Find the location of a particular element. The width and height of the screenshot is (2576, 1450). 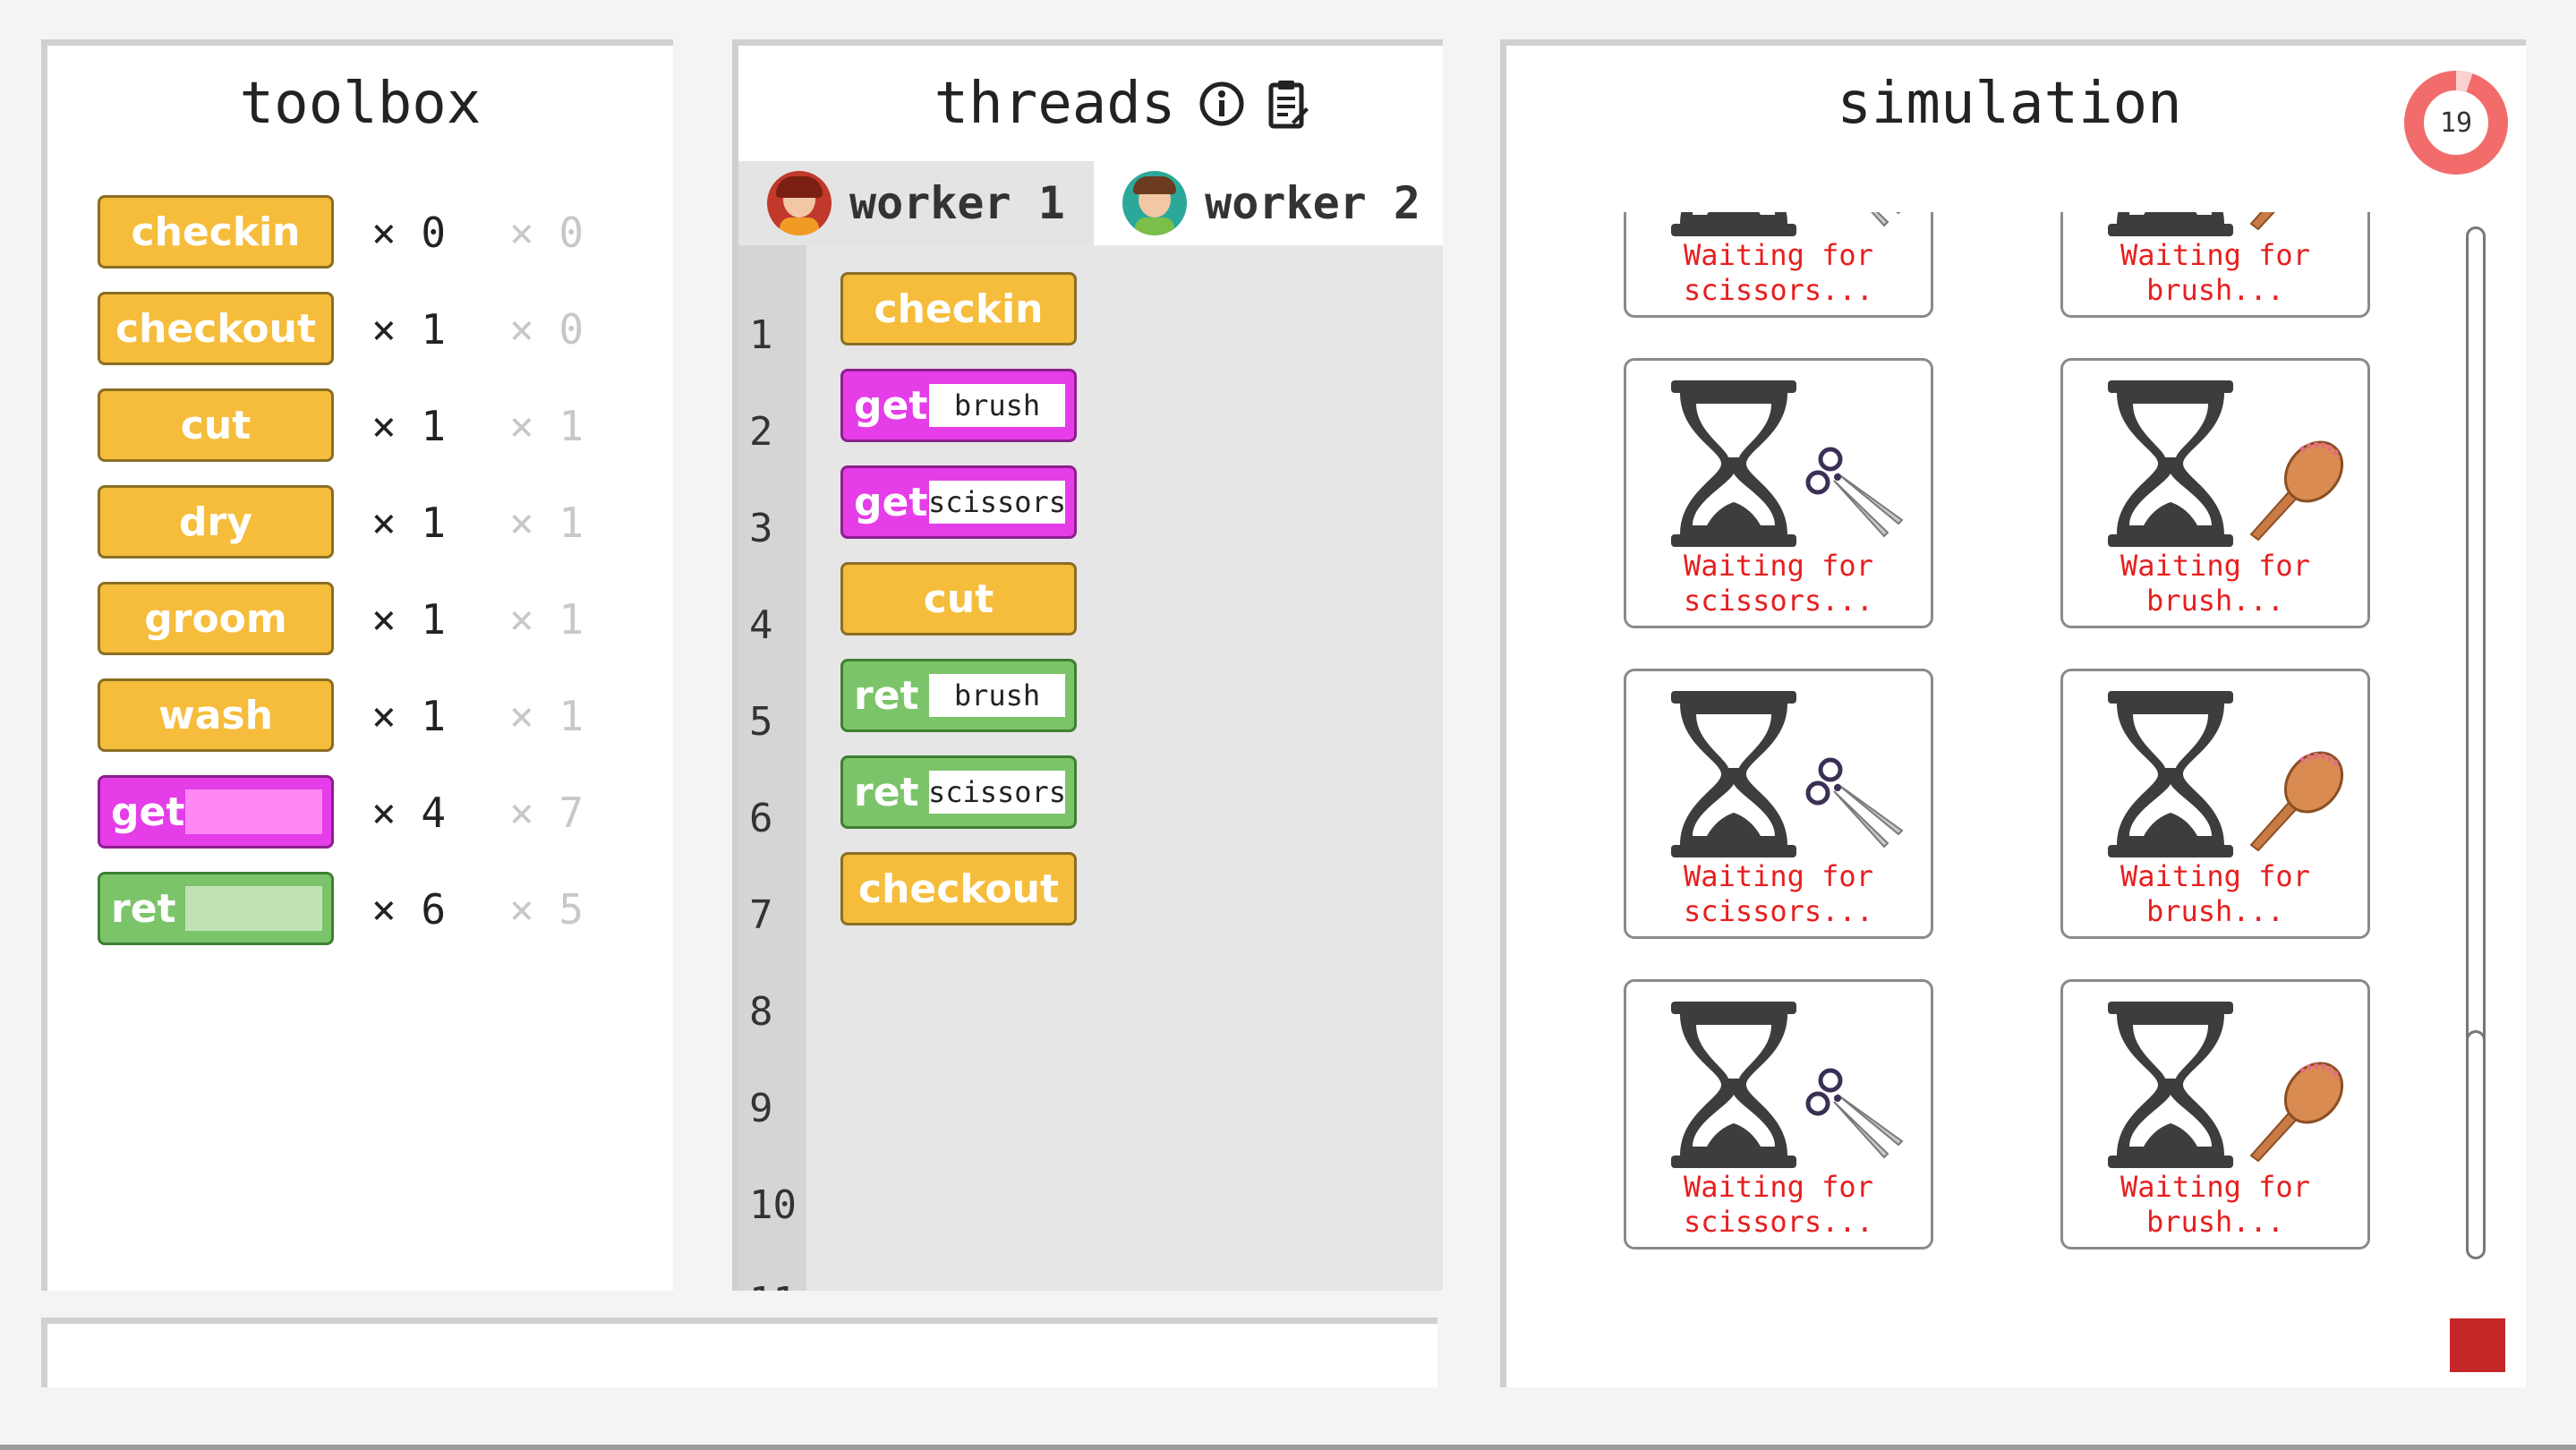

tab-worker-2: worker 2 is located at coordinates (1268, 203).